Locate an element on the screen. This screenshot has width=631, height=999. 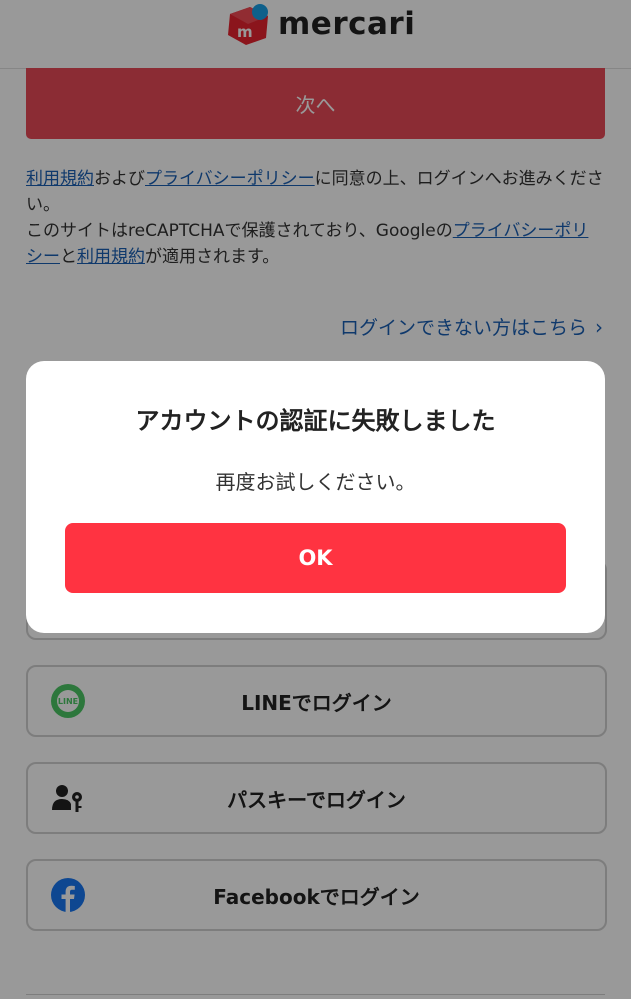
dialog-message: 再度お試しください。 is located at coordinates (315, 482).